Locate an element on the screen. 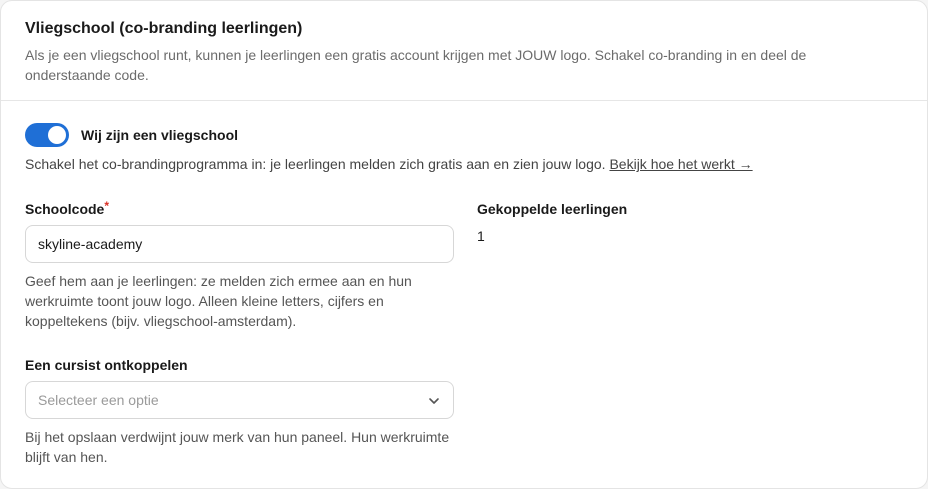 This screenshot has width=928, height=489. toggle-knob is located at coordinates (57, 135).